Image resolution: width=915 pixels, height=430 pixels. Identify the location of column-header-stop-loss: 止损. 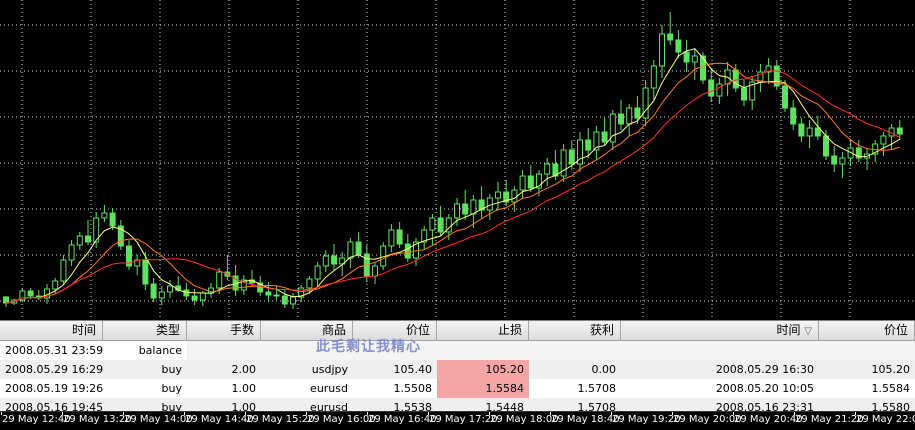
(483, 330).